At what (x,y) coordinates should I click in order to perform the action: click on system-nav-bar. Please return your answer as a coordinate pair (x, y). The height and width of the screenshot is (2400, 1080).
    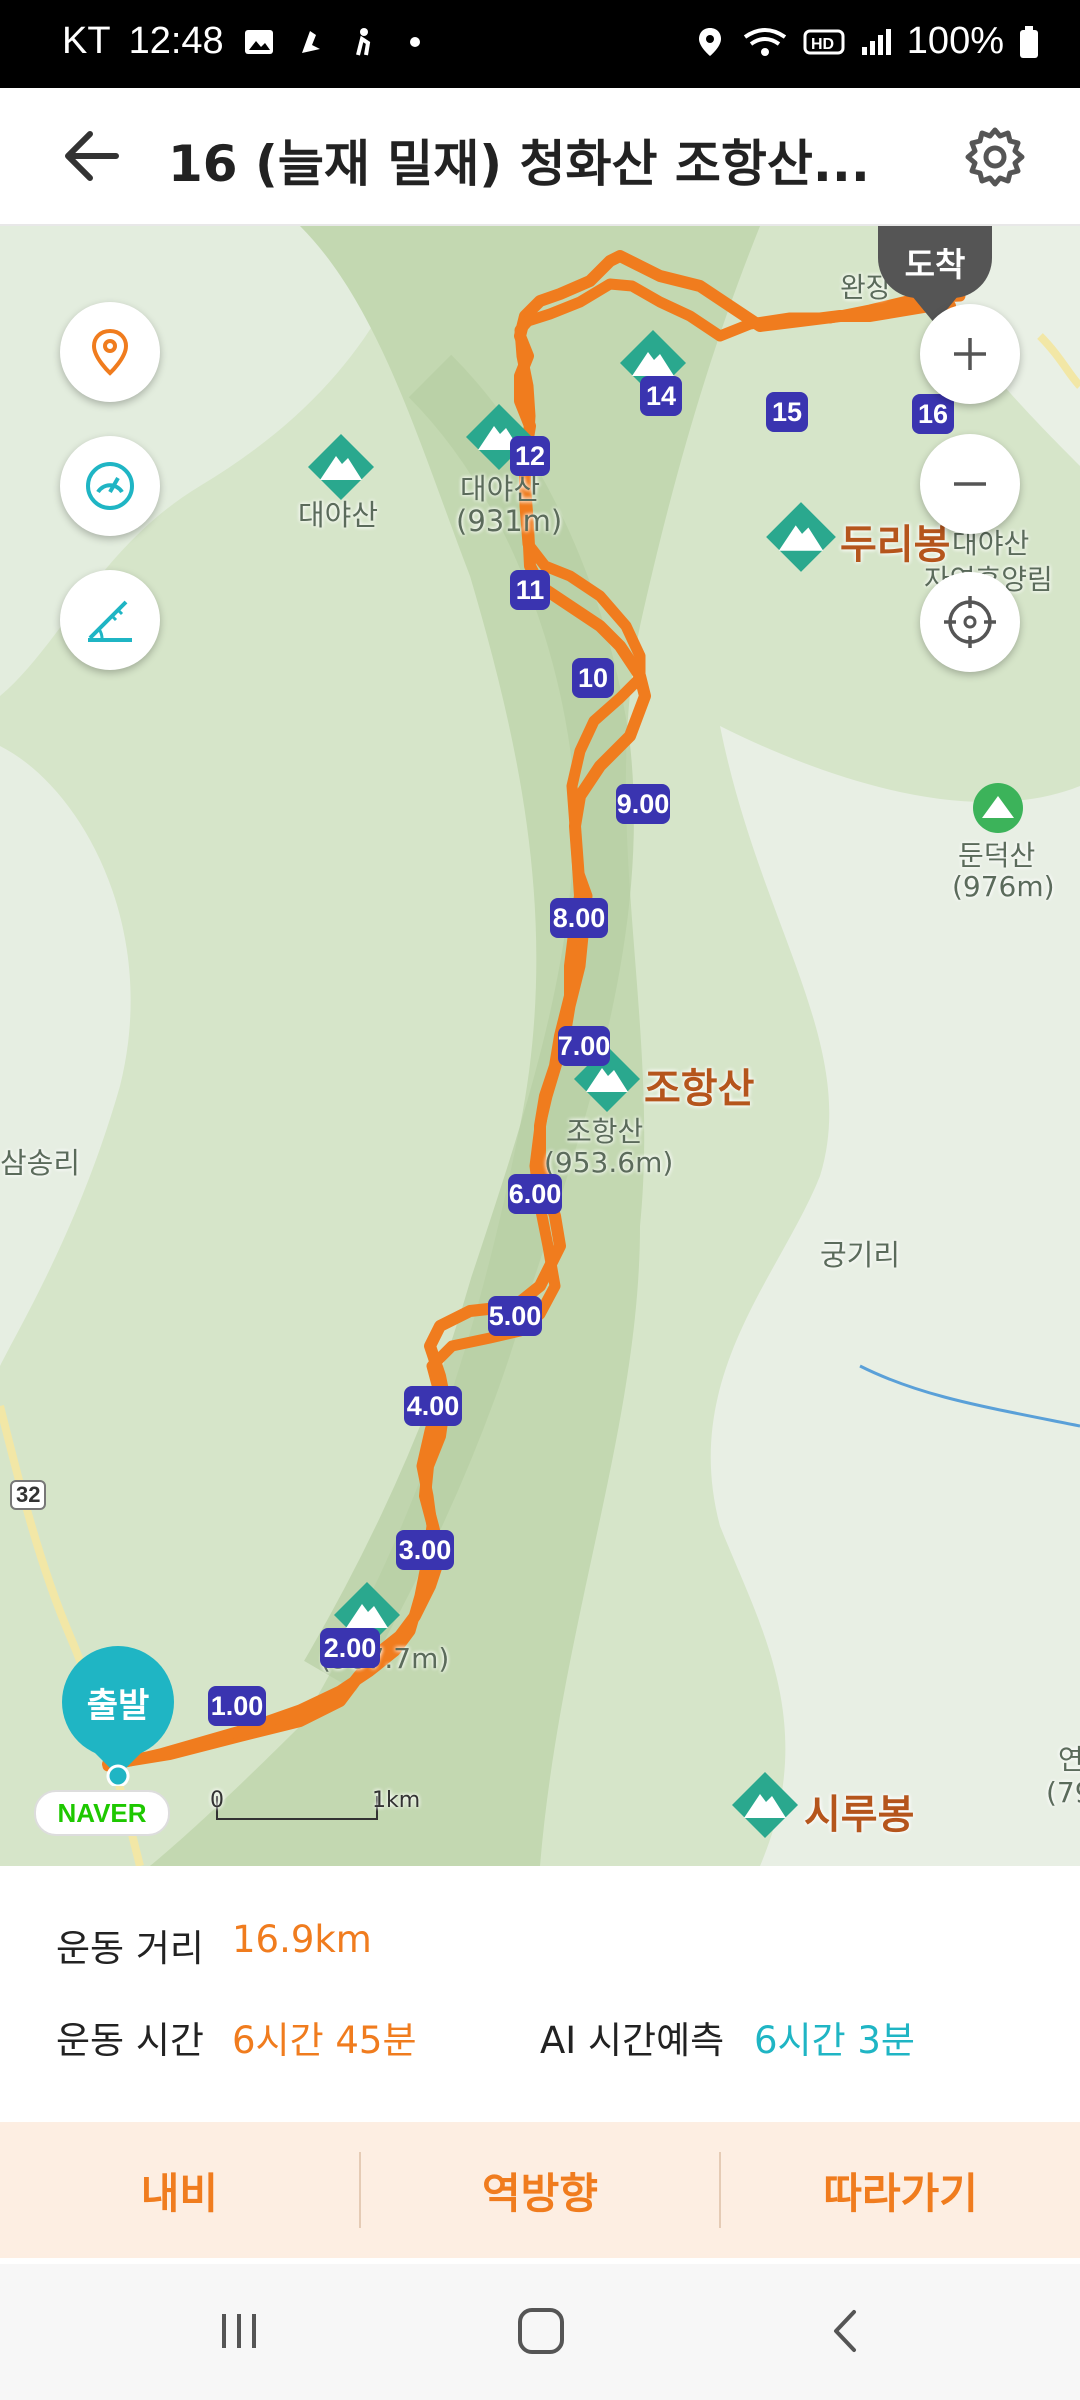
    Looking at the image, I should click on (540, 2332).